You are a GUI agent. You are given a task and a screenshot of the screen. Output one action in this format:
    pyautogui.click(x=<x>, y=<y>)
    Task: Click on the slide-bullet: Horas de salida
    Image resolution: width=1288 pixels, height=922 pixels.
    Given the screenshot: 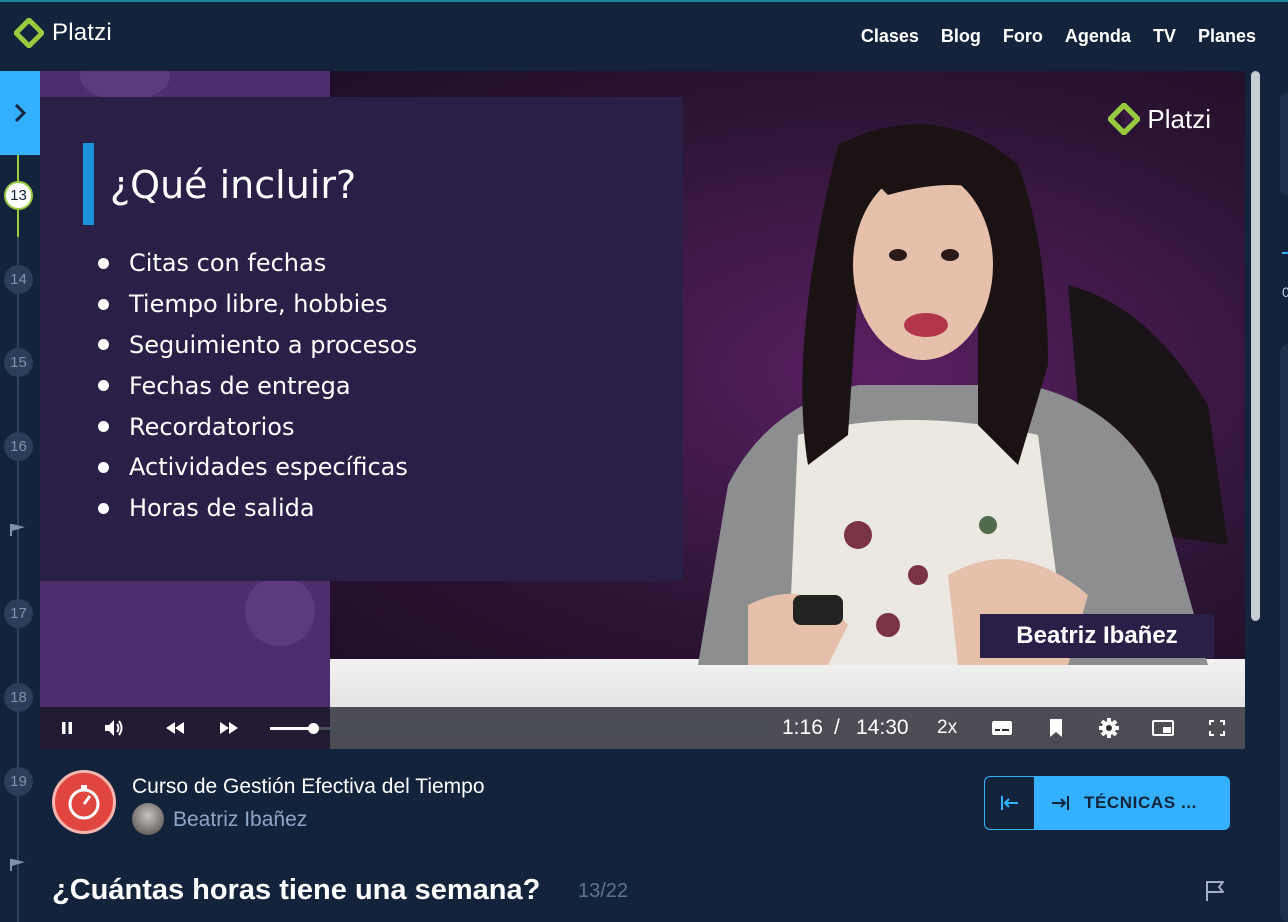 What is the action you would take?
    pyautogui.click(x=257, y=508)
    